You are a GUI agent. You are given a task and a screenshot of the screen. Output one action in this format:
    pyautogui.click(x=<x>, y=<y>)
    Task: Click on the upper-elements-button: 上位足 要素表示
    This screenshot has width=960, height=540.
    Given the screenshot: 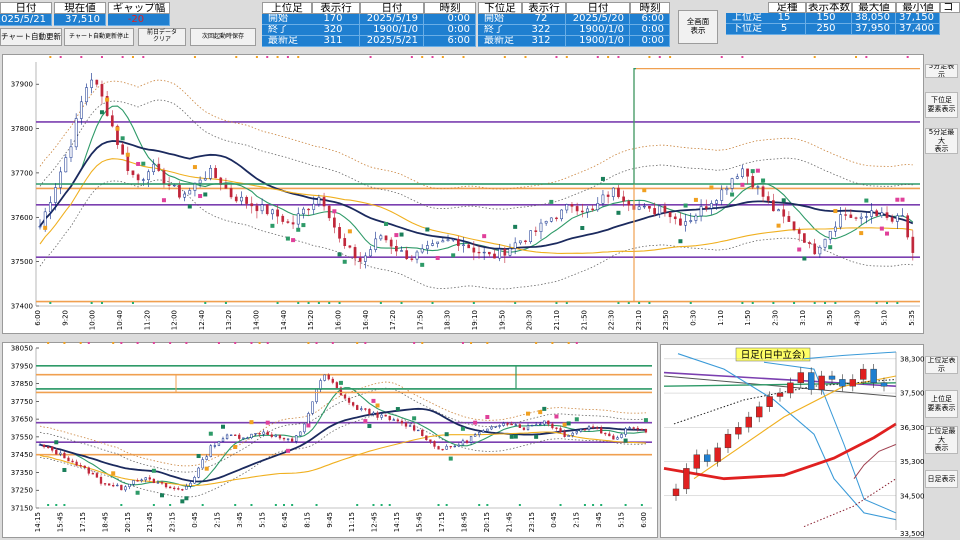 What is the action you would take?
    pyautogui.click(x=941, y=404)
    